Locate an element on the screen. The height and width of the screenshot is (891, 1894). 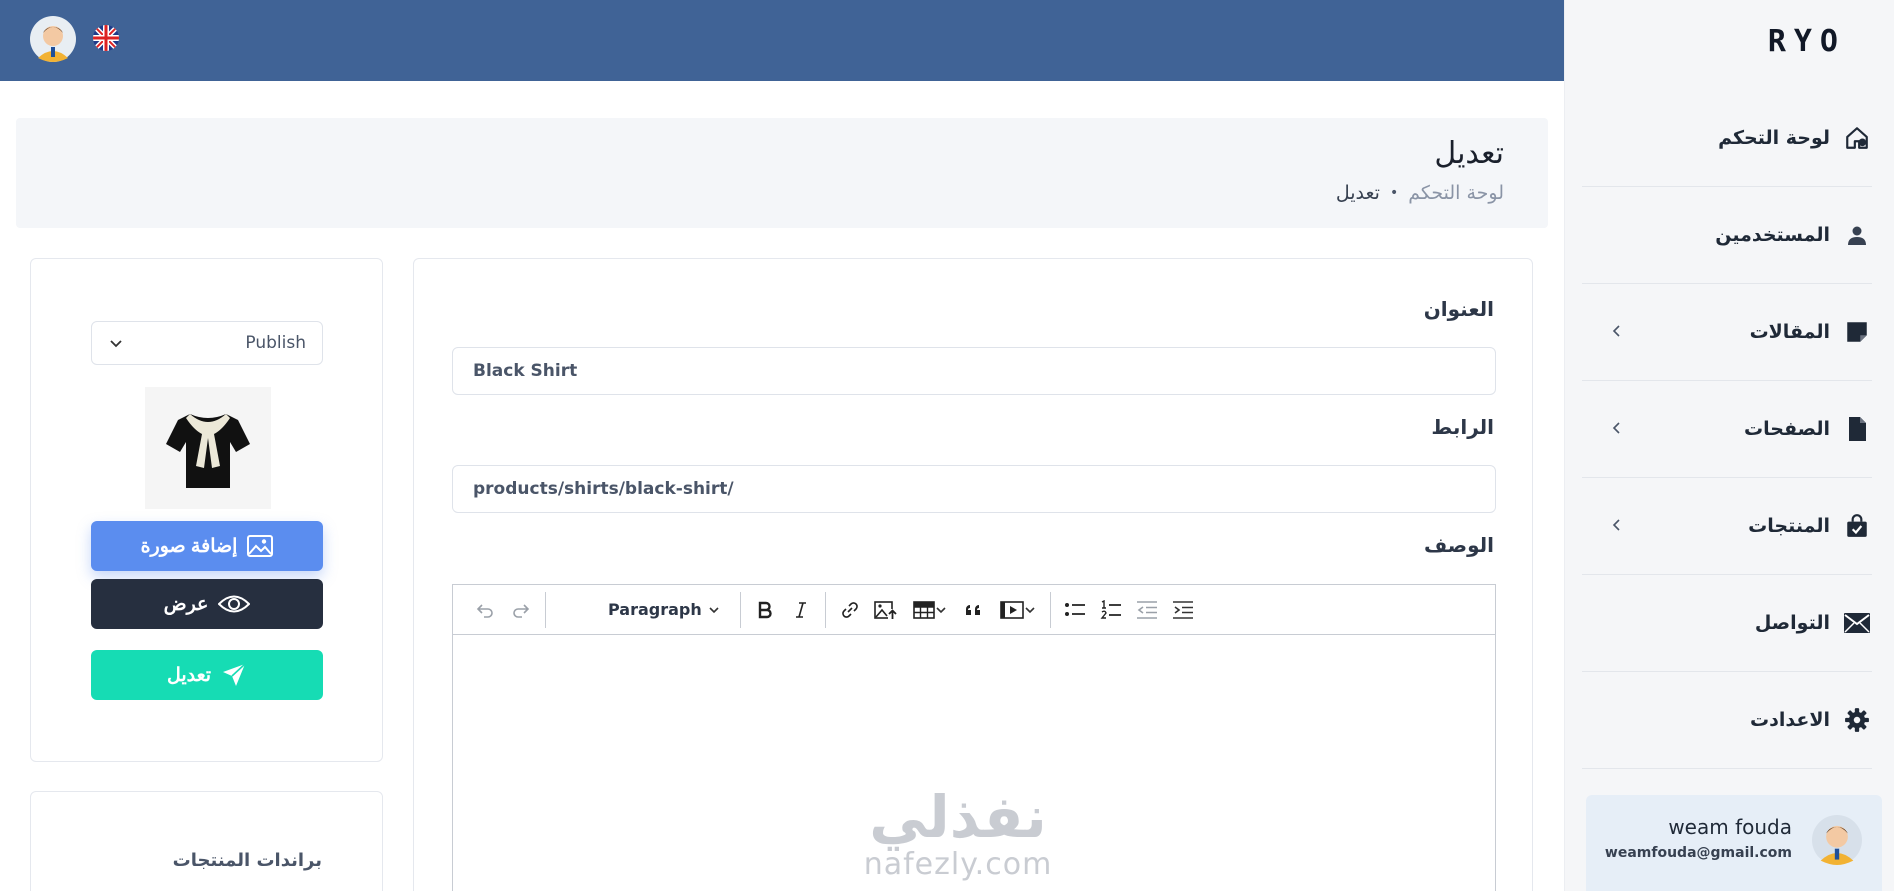
status-select: Publish is located at coordinates (207, 343).